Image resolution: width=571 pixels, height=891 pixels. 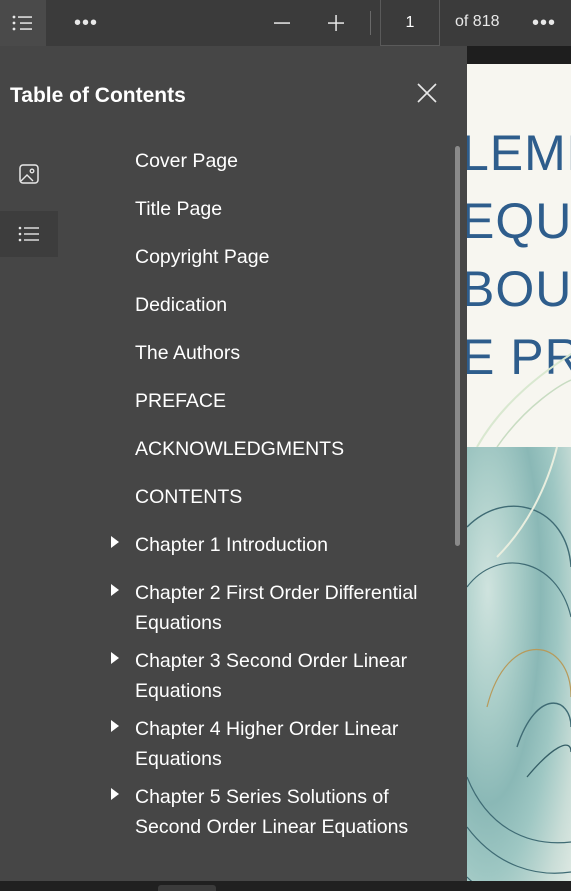 I want to click on minus-icon, so click(x=282, y=23).